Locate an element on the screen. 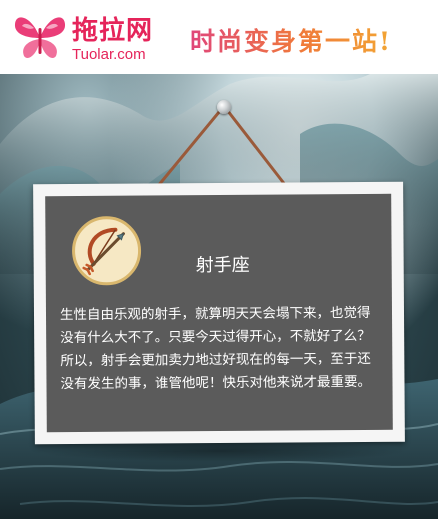  butterfly-logo-icon is located at coordinates (40, 37).